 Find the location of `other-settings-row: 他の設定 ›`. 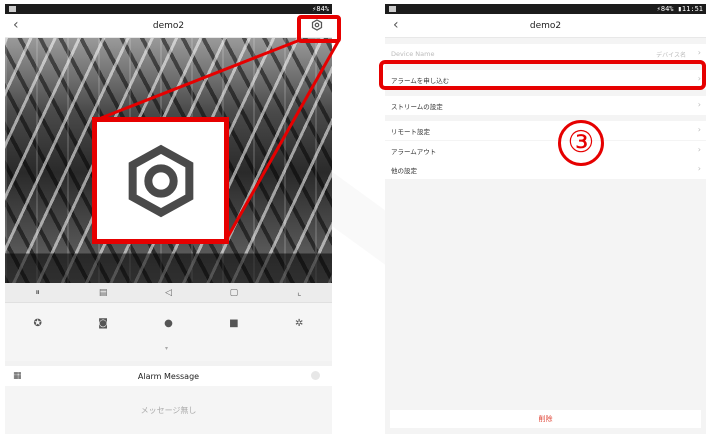

other-settings-row: 他の設定 › is located at coordinates (545, 169).